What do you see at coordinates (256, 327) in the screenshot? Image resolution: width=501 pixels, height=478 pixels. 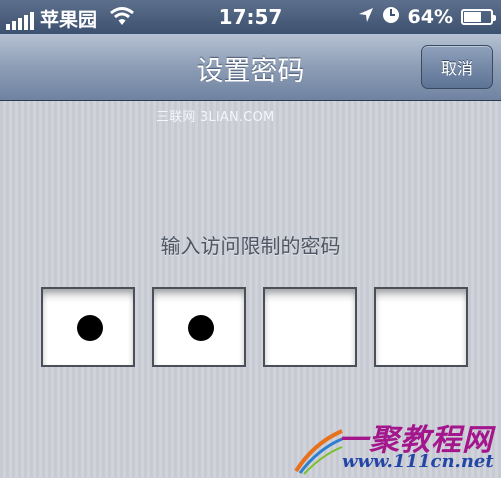 I see `passcode-entry` at bounding box center [256, 327].